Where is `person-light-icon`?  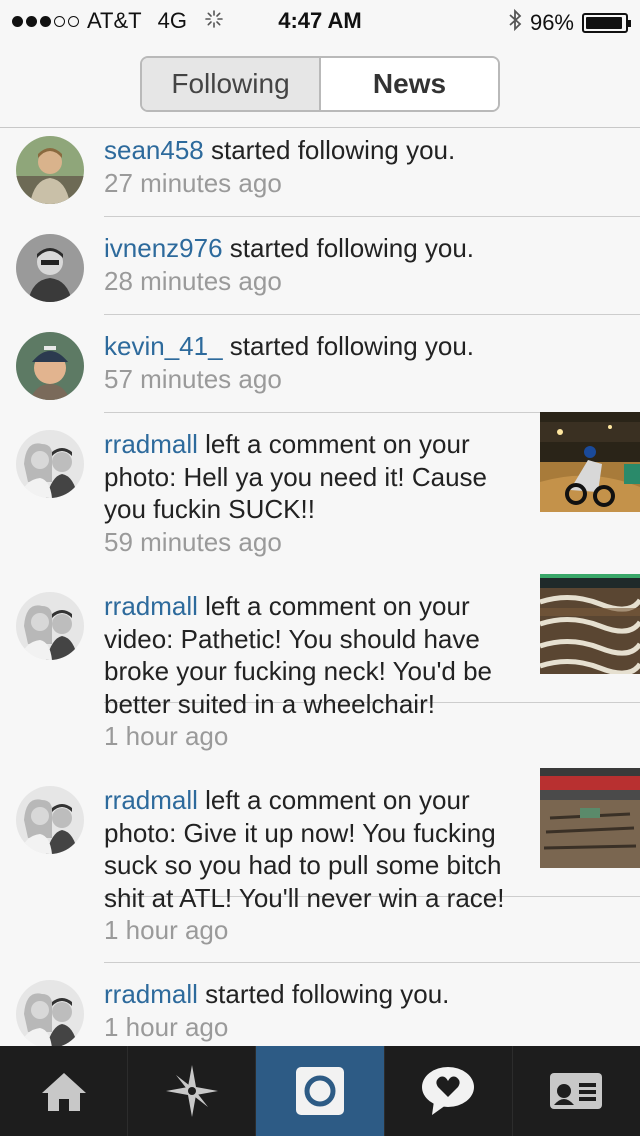
person-light-icon is located at coordinates (50, 170).